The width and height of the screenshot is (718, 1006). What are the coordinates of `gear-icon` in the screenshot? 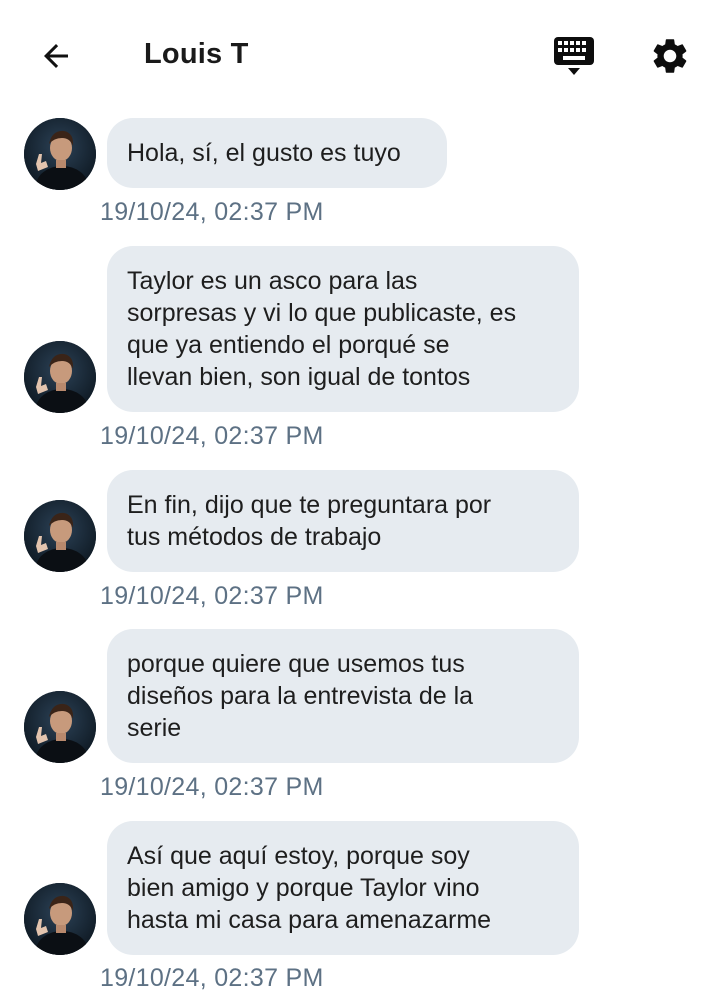 It's located at (670, 56).